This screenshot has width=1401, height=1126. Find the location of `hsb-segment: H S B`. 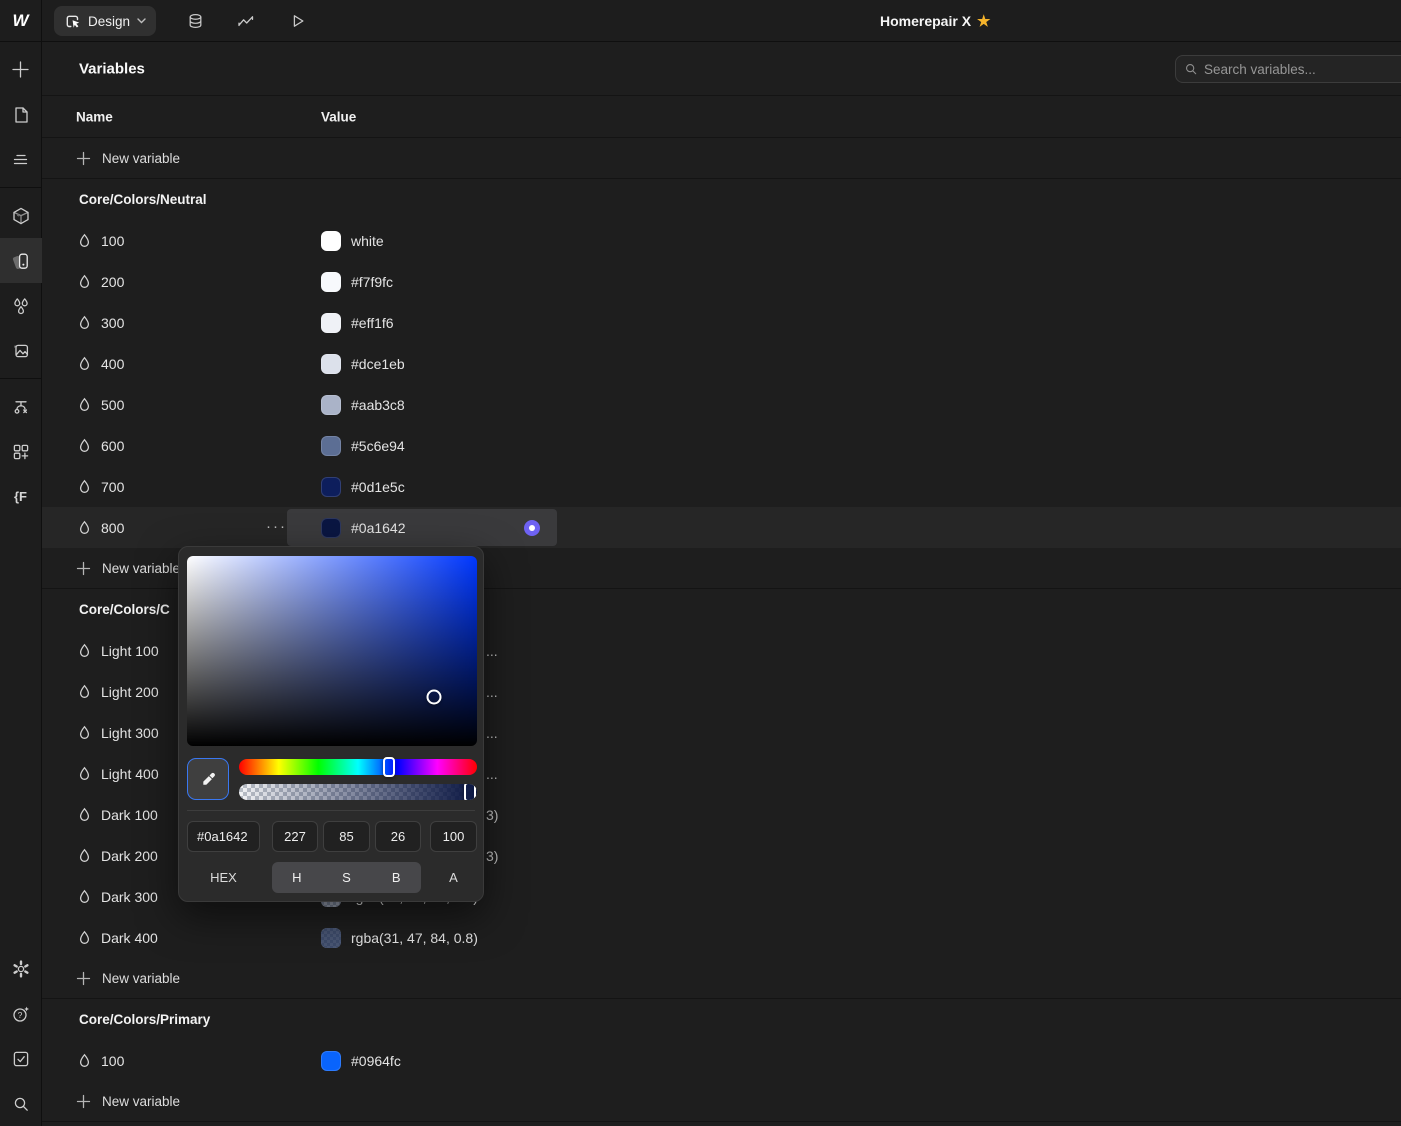

hsb-segment: H S B is located at coordinates (346, 877).